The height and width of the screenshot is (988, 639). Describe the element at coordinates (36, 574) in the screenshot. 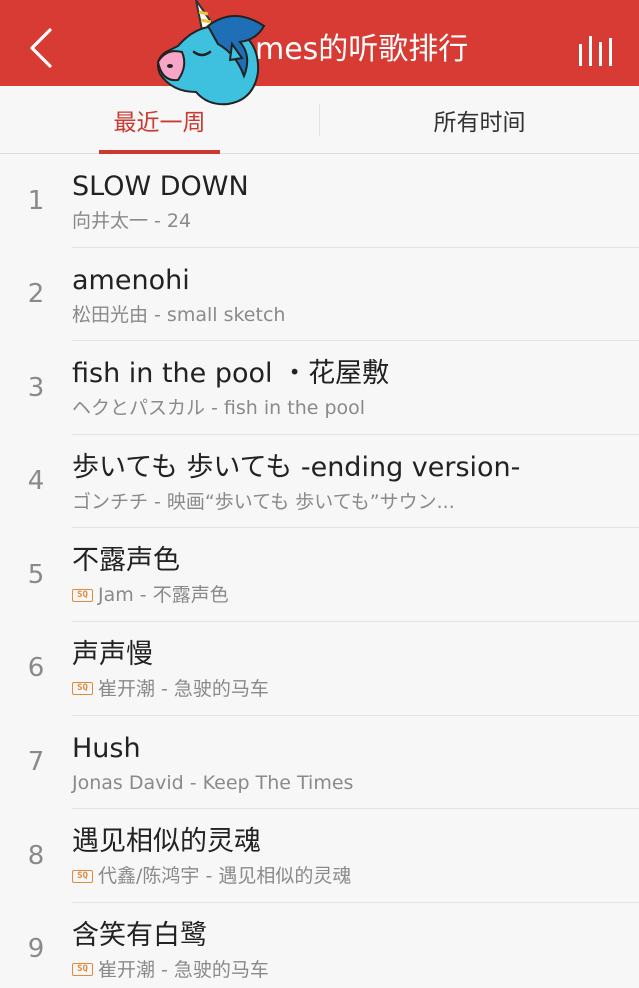

I see `rank-number: 5` at that location.